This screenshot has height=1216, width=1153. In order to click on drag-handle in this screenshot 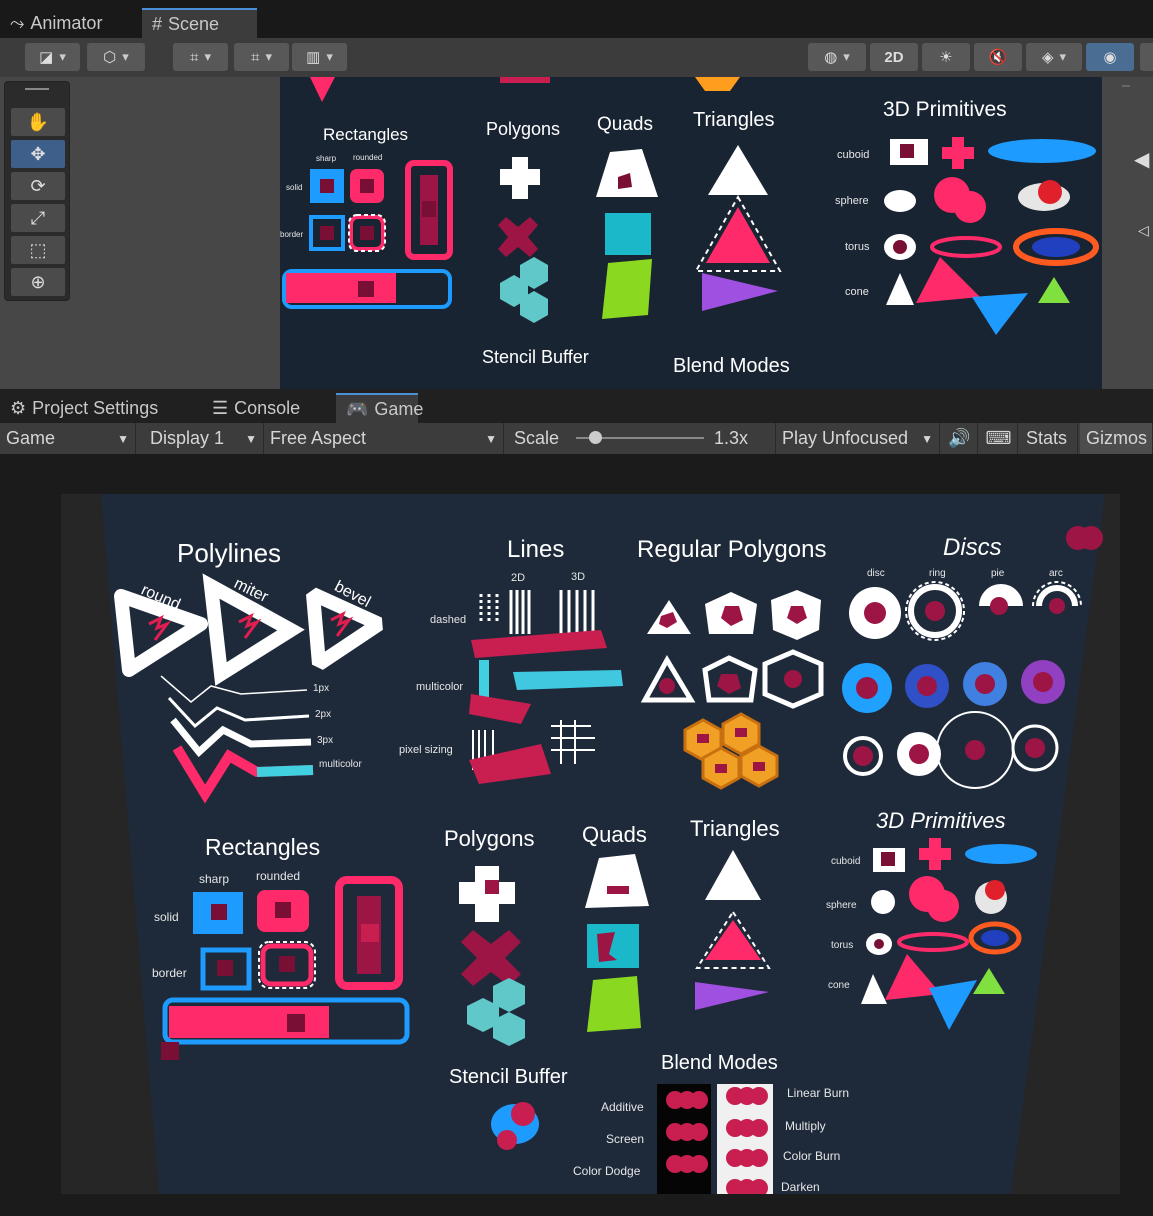, I will do `click(37, 89)`.